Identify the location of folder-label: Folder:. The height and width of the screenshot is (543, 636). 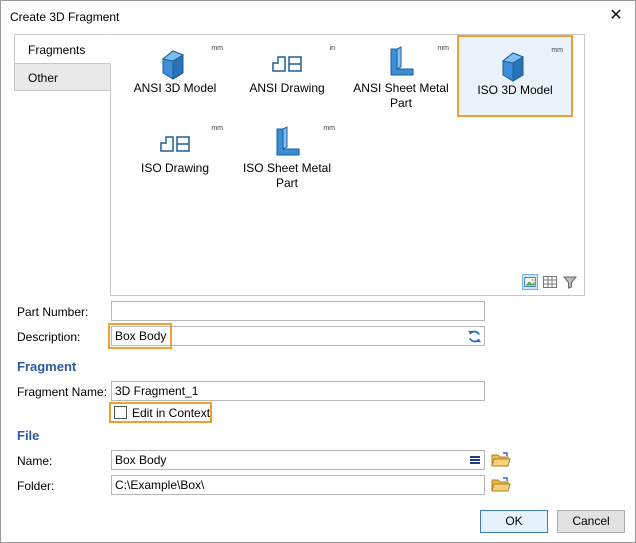
(36, 486).